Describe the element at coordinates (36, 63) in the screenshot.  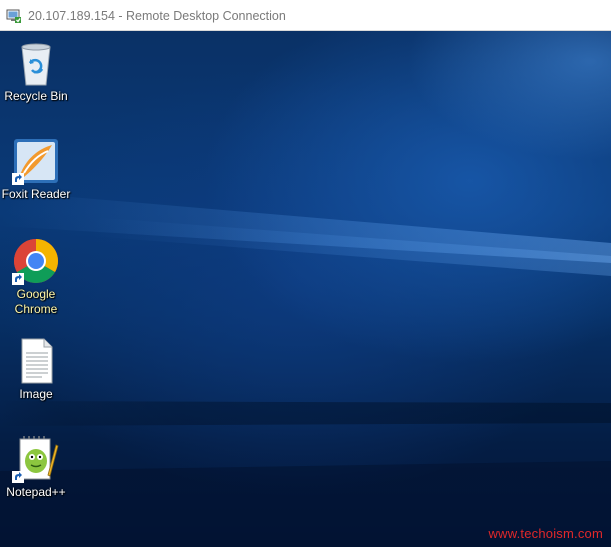
I see `recycle-bin-icon` at that location.